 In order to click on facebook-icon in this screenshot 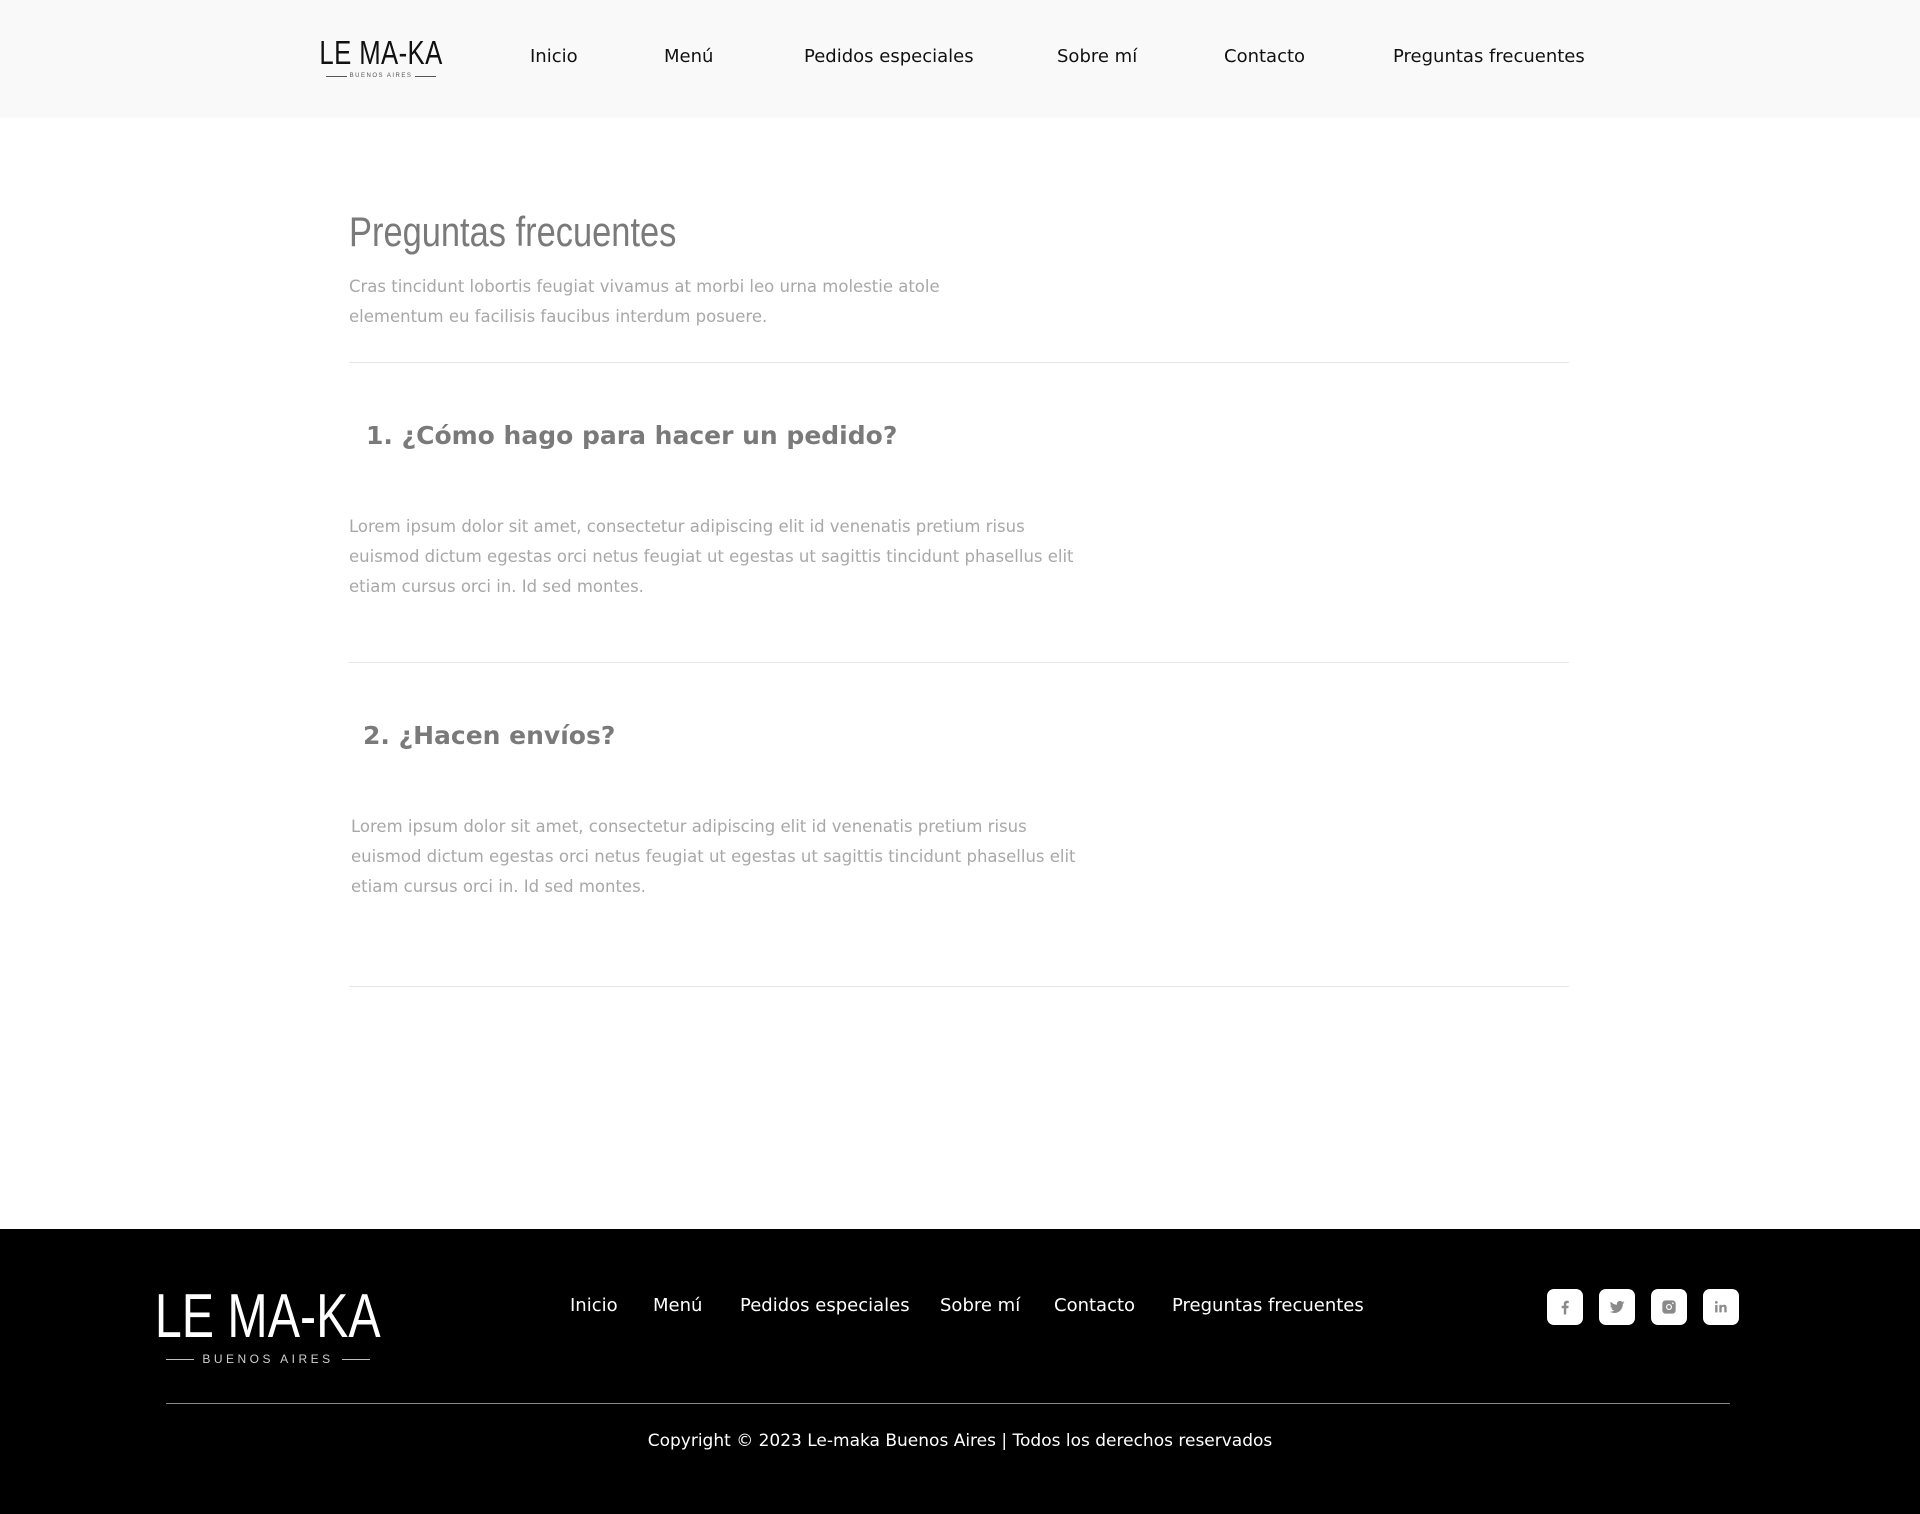, I will do `click(1565, 1307)`.